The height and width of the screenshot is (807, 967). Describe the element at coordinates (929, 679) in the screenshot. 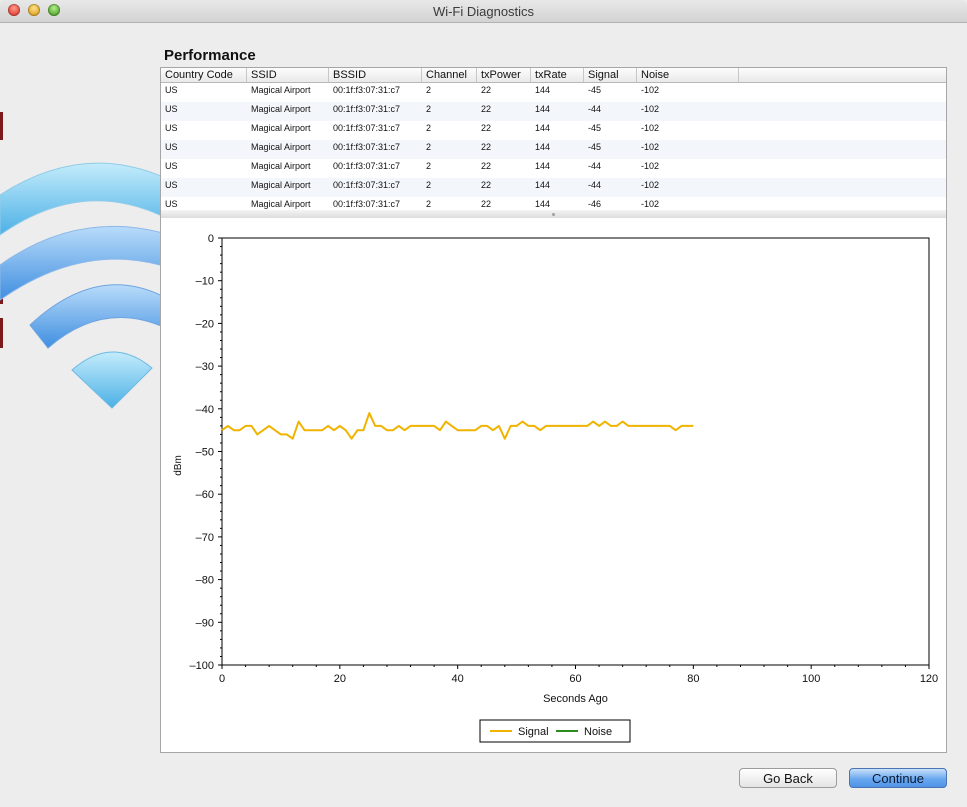

I see `x-tick-label: 120` at that location.